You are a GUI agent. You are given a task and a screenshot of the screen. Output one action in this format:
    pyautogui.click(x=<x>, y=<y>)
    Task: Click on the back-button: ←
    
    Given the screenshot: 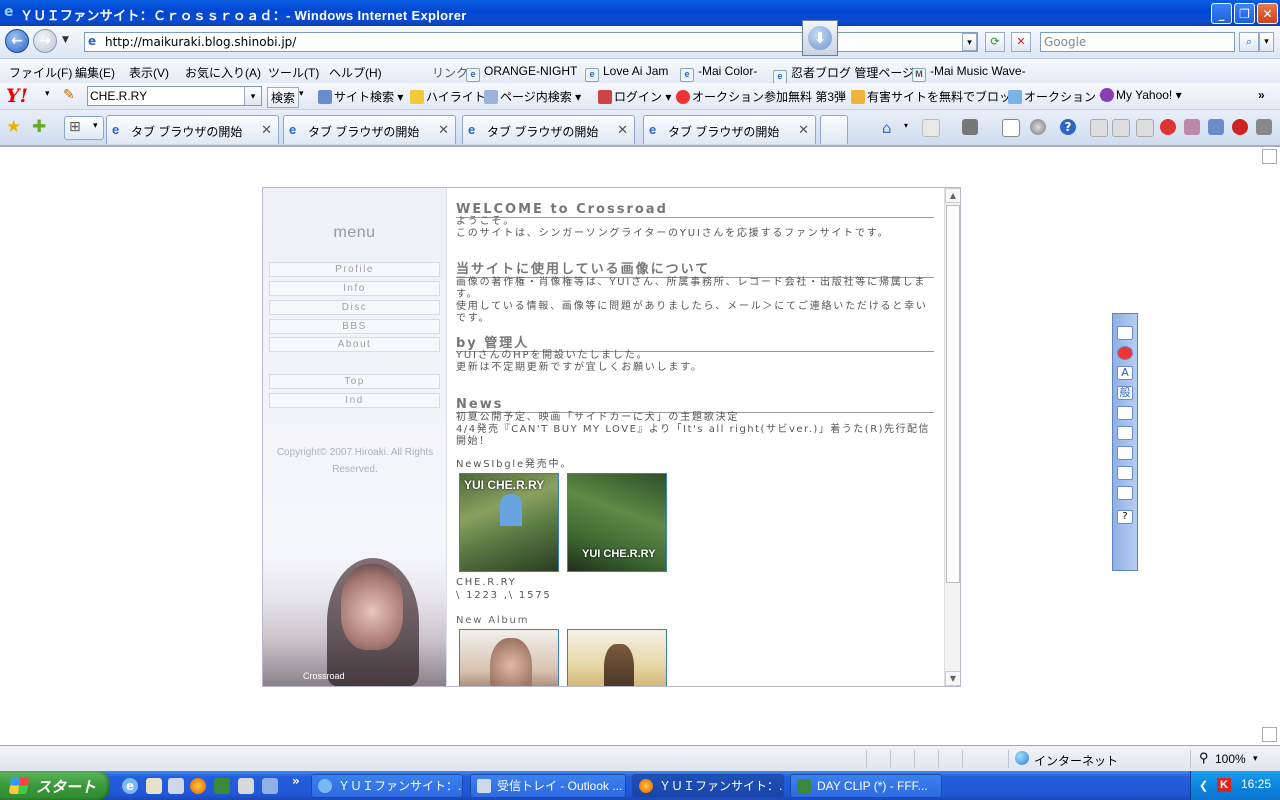 What is the action you would take?
    pyautogui.click(x=17, y=41)
    